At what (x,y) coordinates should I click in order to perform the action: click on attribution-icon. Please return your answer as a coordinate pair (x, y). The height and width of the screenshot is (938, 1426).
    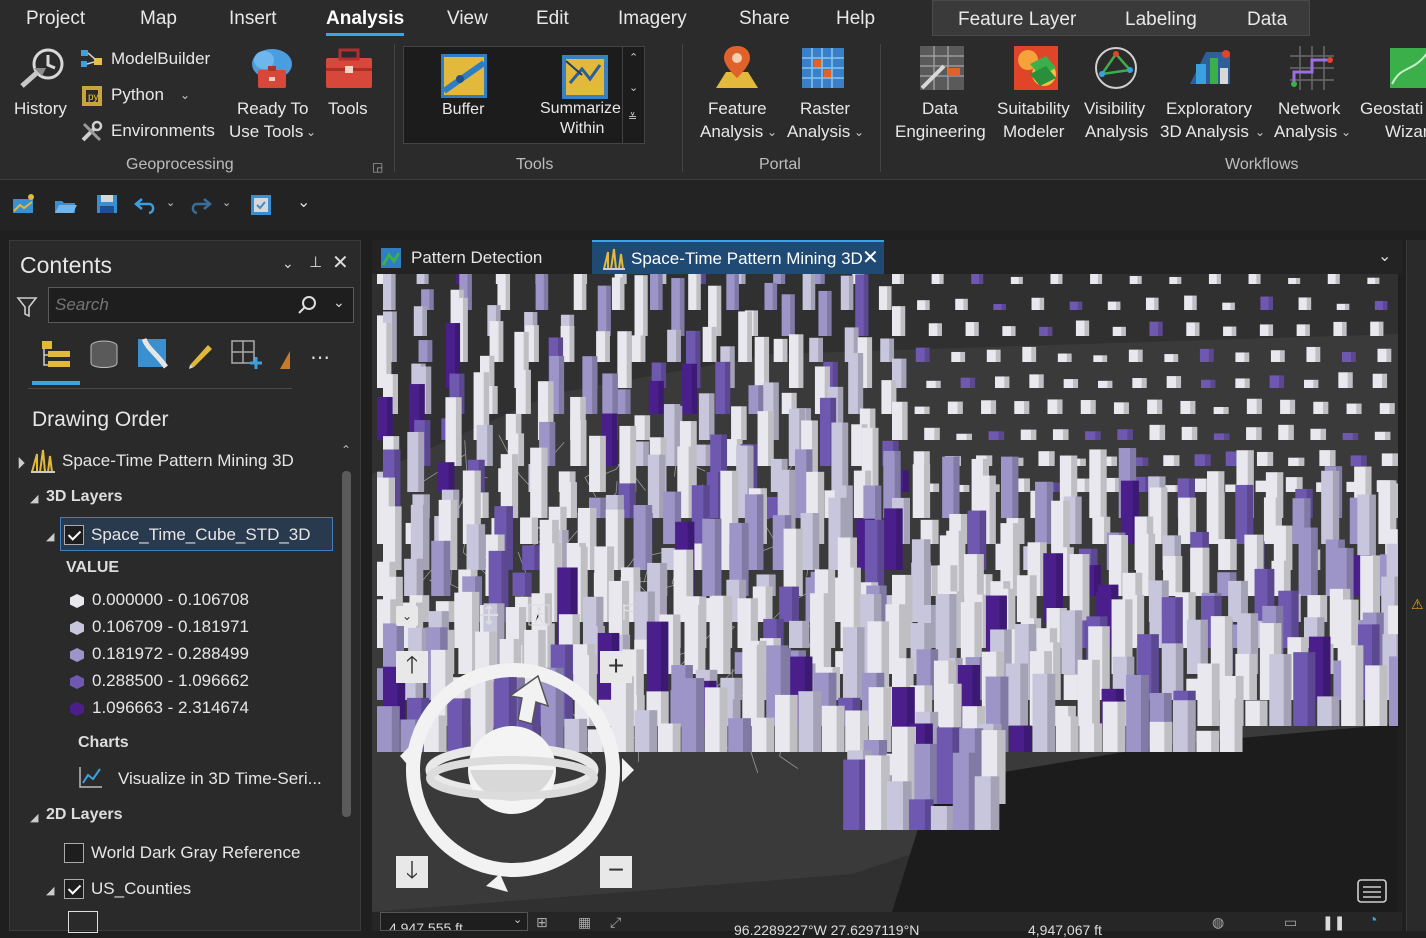
    Looking at the image, I should click on (1372, 891).